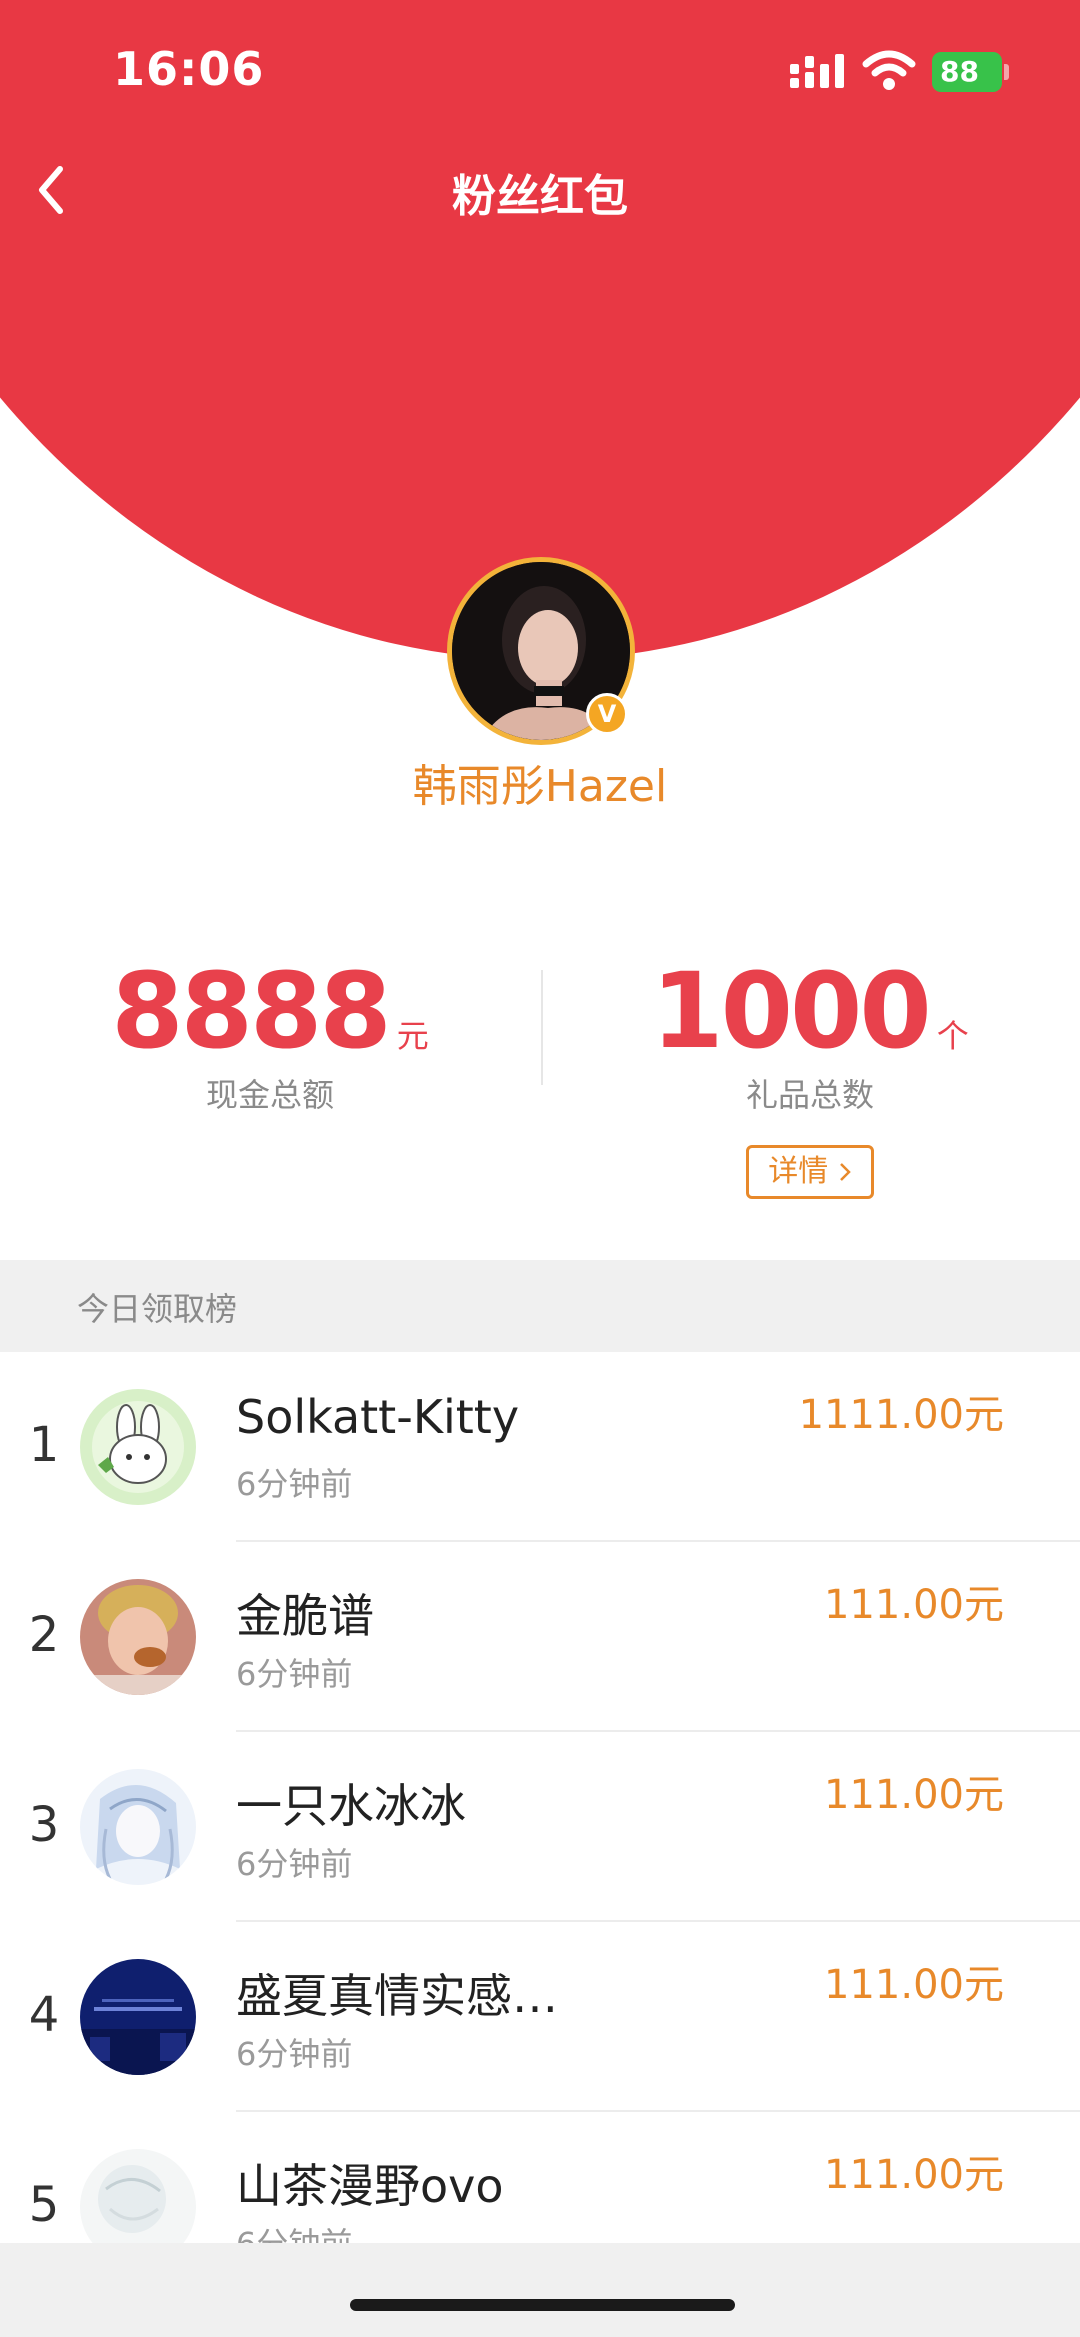 This screenshot has width=1080, height=2337. Describe the element at coordinates (845, 1172) in the screenshot. I see `chevron-right-icon` at that location.